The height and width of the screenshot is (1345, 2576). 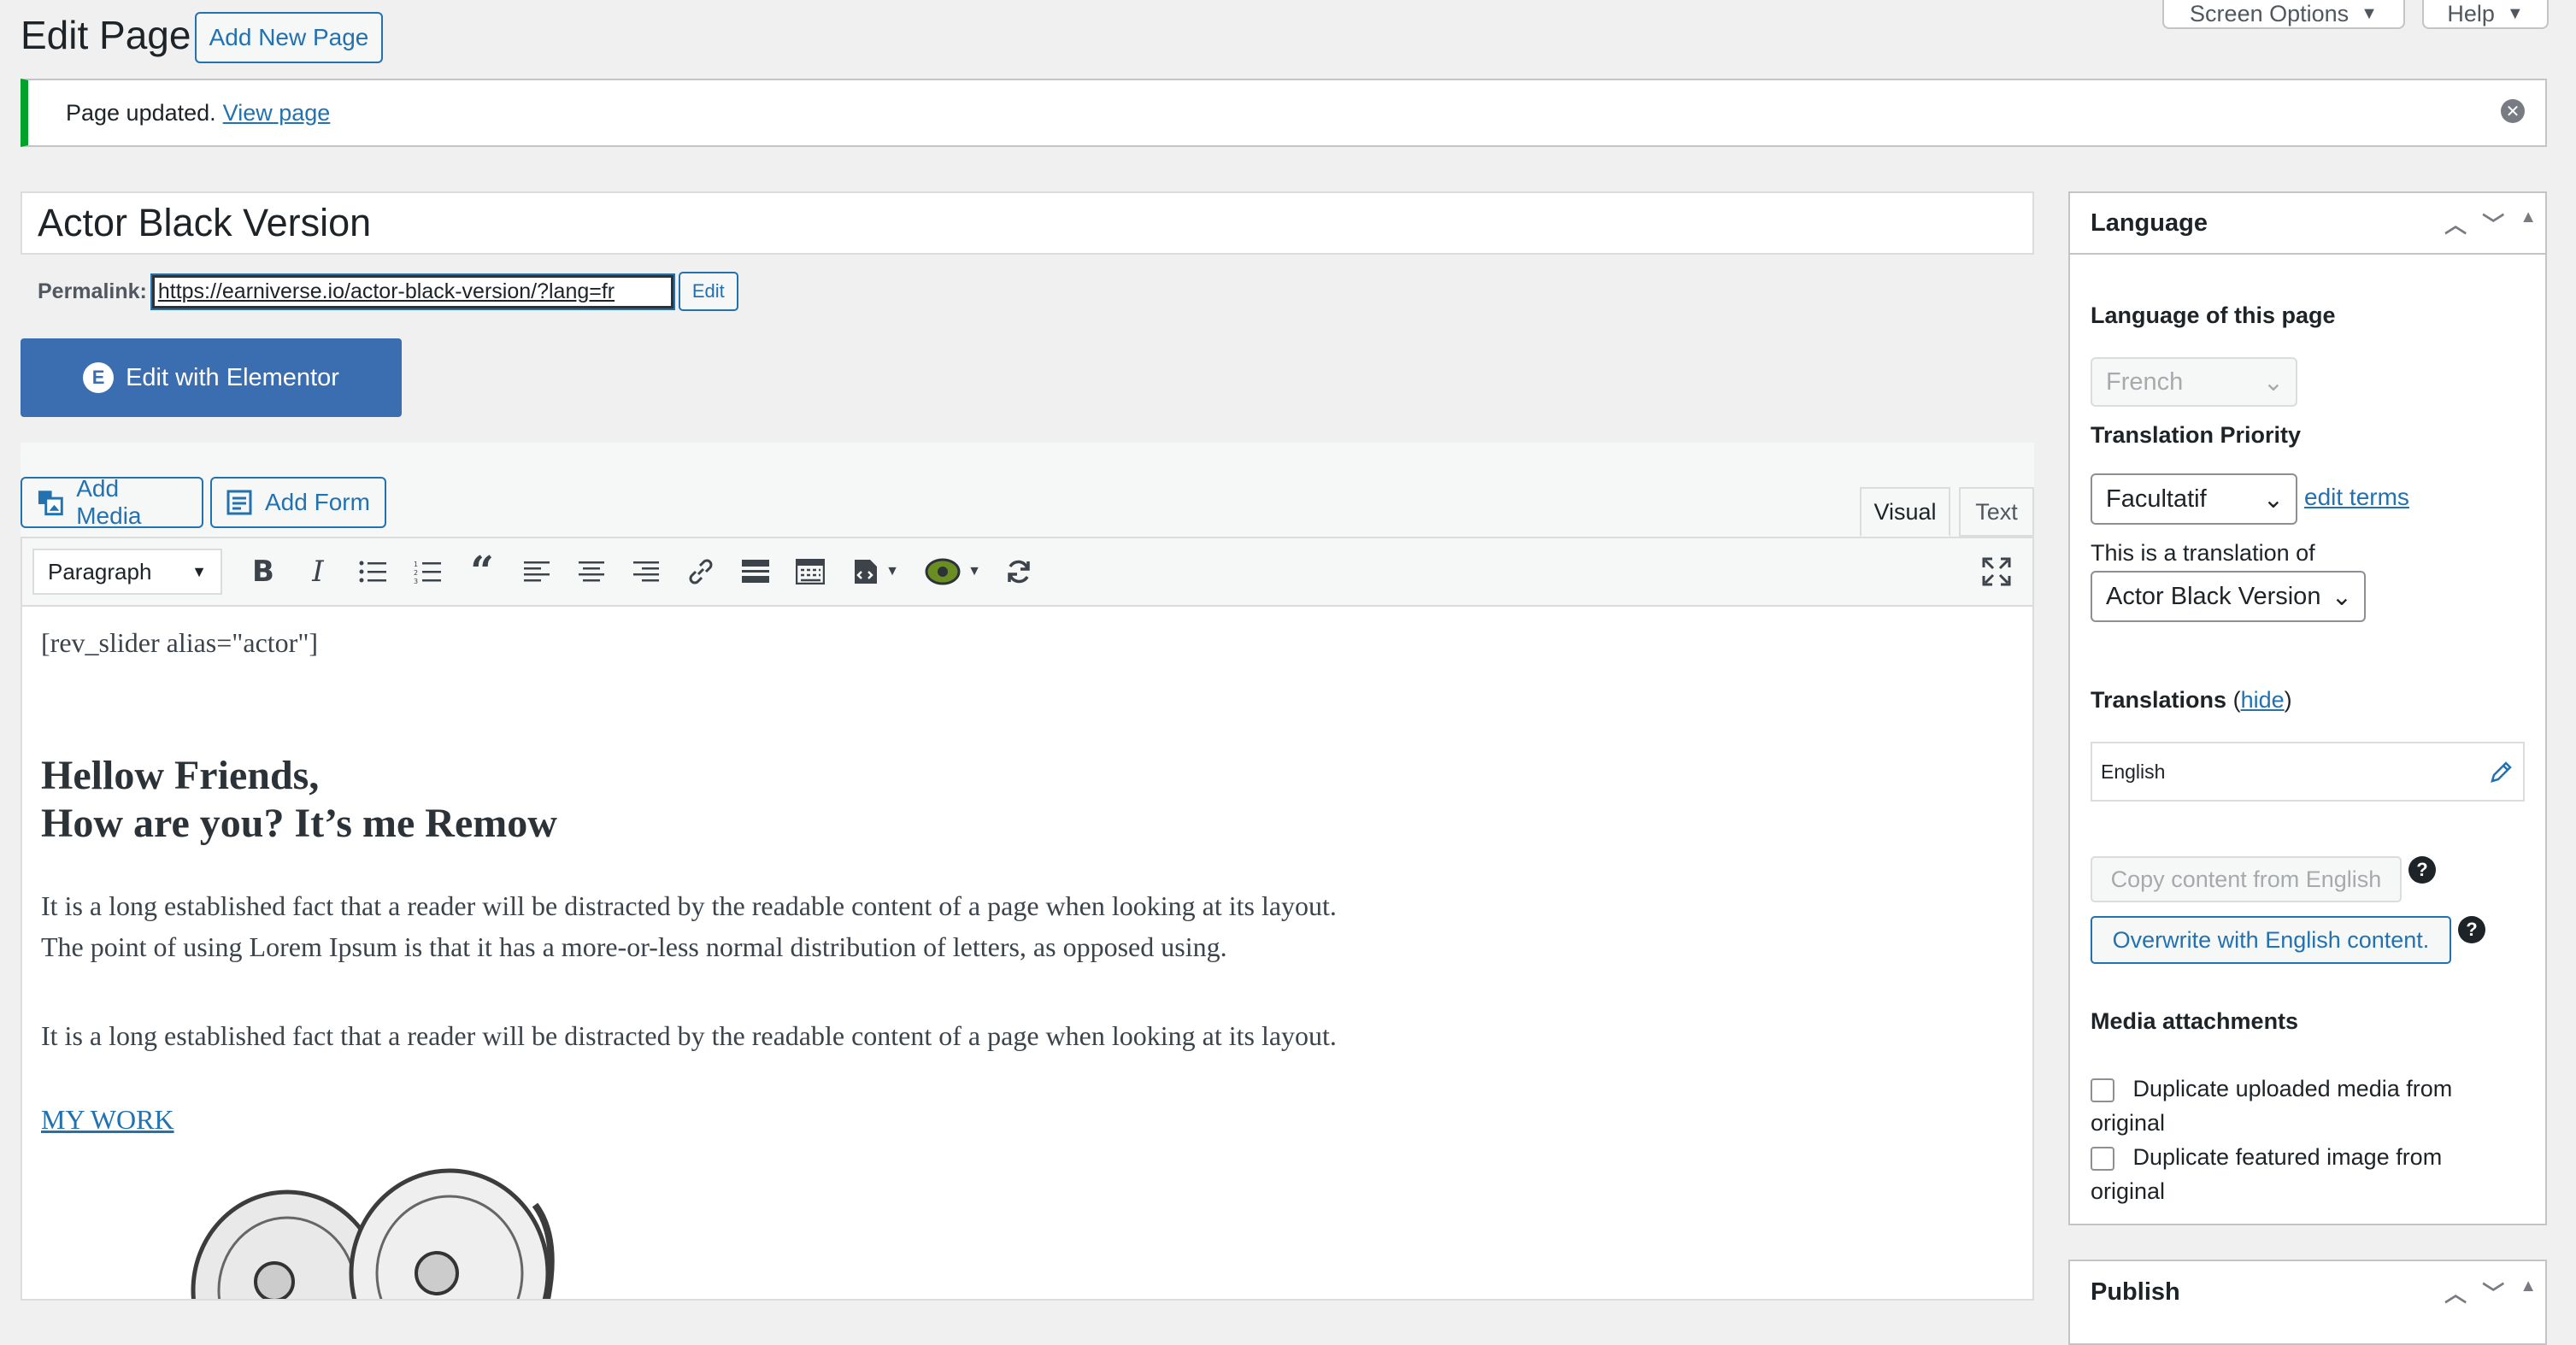 What do you see at coordinates (2128, 1191) in the screenshot?
I see `duplicate-featured-label-2: original` at bounding box center [2128, 1191].